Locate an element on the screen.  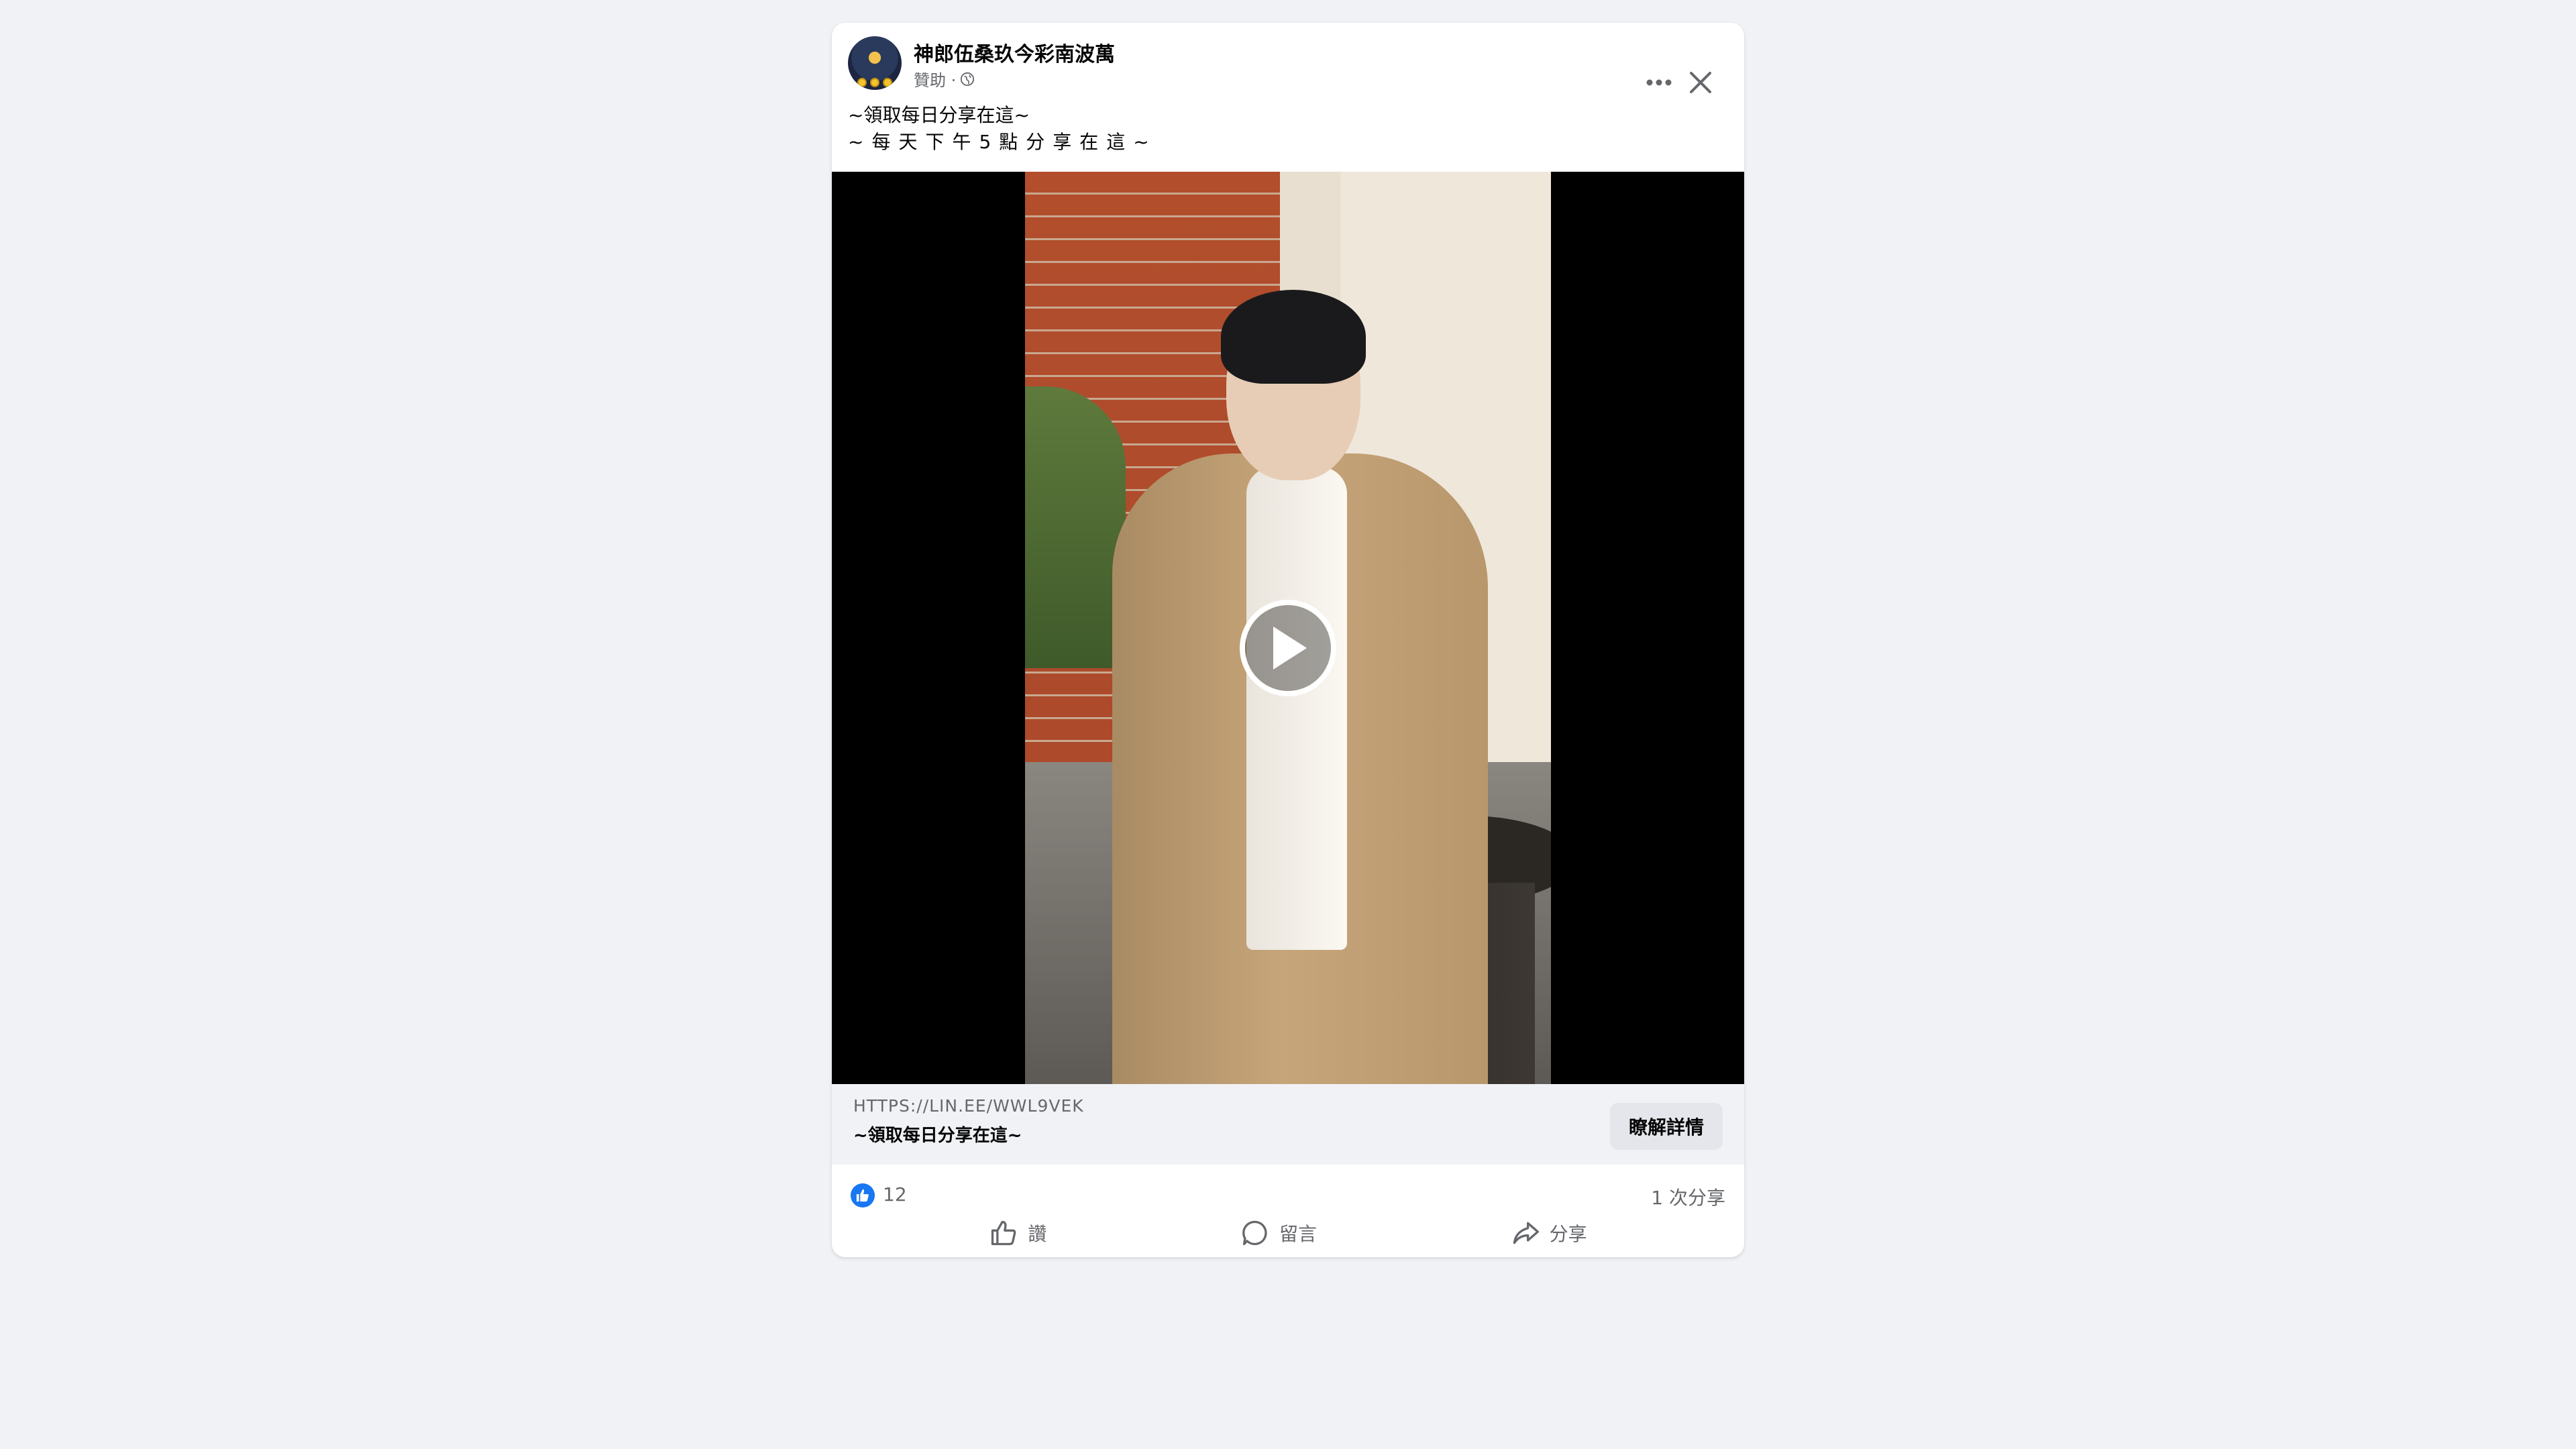
sponsored-line: 贊助 · is located at coordinates (944, 79).